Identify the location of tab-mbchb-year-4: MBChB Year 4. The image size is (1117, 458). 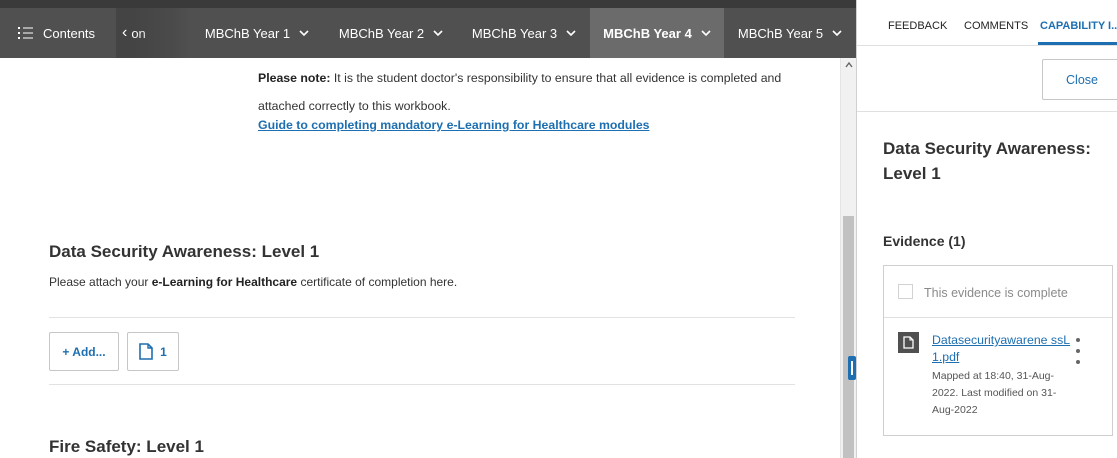
(657, 33).